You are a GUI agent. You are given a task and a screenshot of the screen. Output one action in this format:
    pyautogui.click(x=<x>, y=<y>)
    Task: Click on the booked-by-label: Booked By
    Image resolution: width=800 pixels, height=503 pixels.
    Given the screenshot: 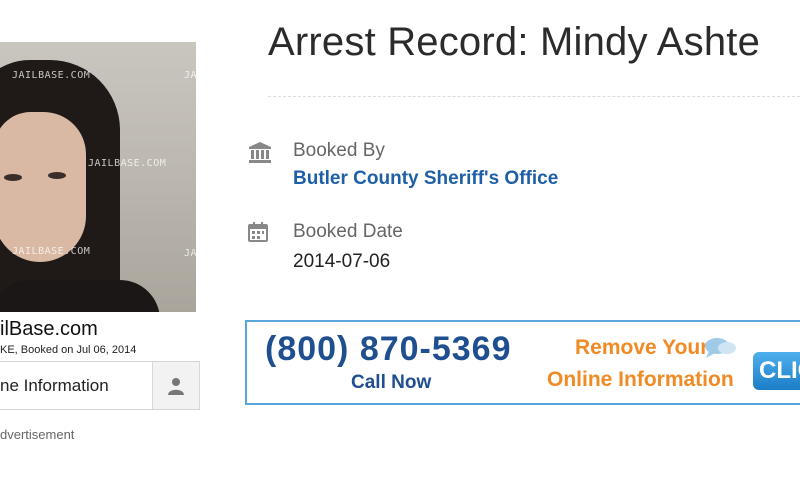 What is the action you would take?
    pyautogui.click(x=339, y=150)
    